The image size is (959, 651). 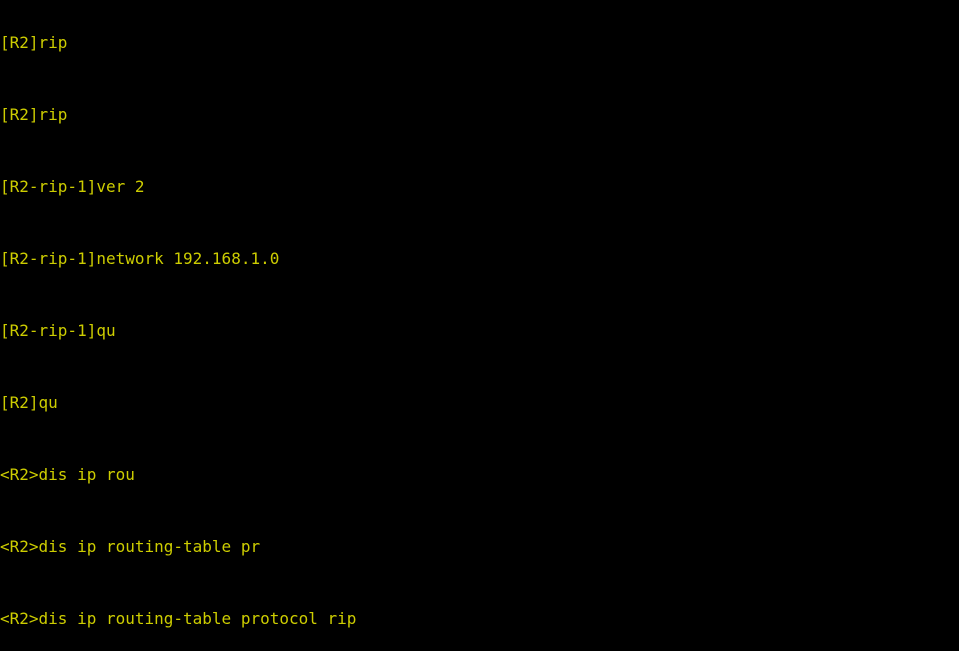 I want to click on terminal-line: [R2]qu, so click(x=29, y=402).